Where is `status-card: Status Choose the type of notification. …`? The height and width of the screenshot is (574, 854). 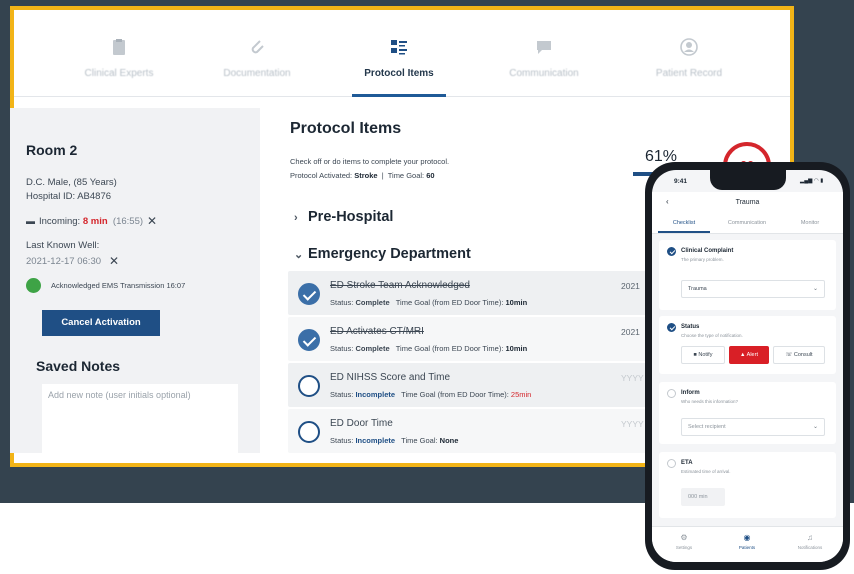
status-card: Status Choose the type of notification. … is located at coordinates (747, 345).